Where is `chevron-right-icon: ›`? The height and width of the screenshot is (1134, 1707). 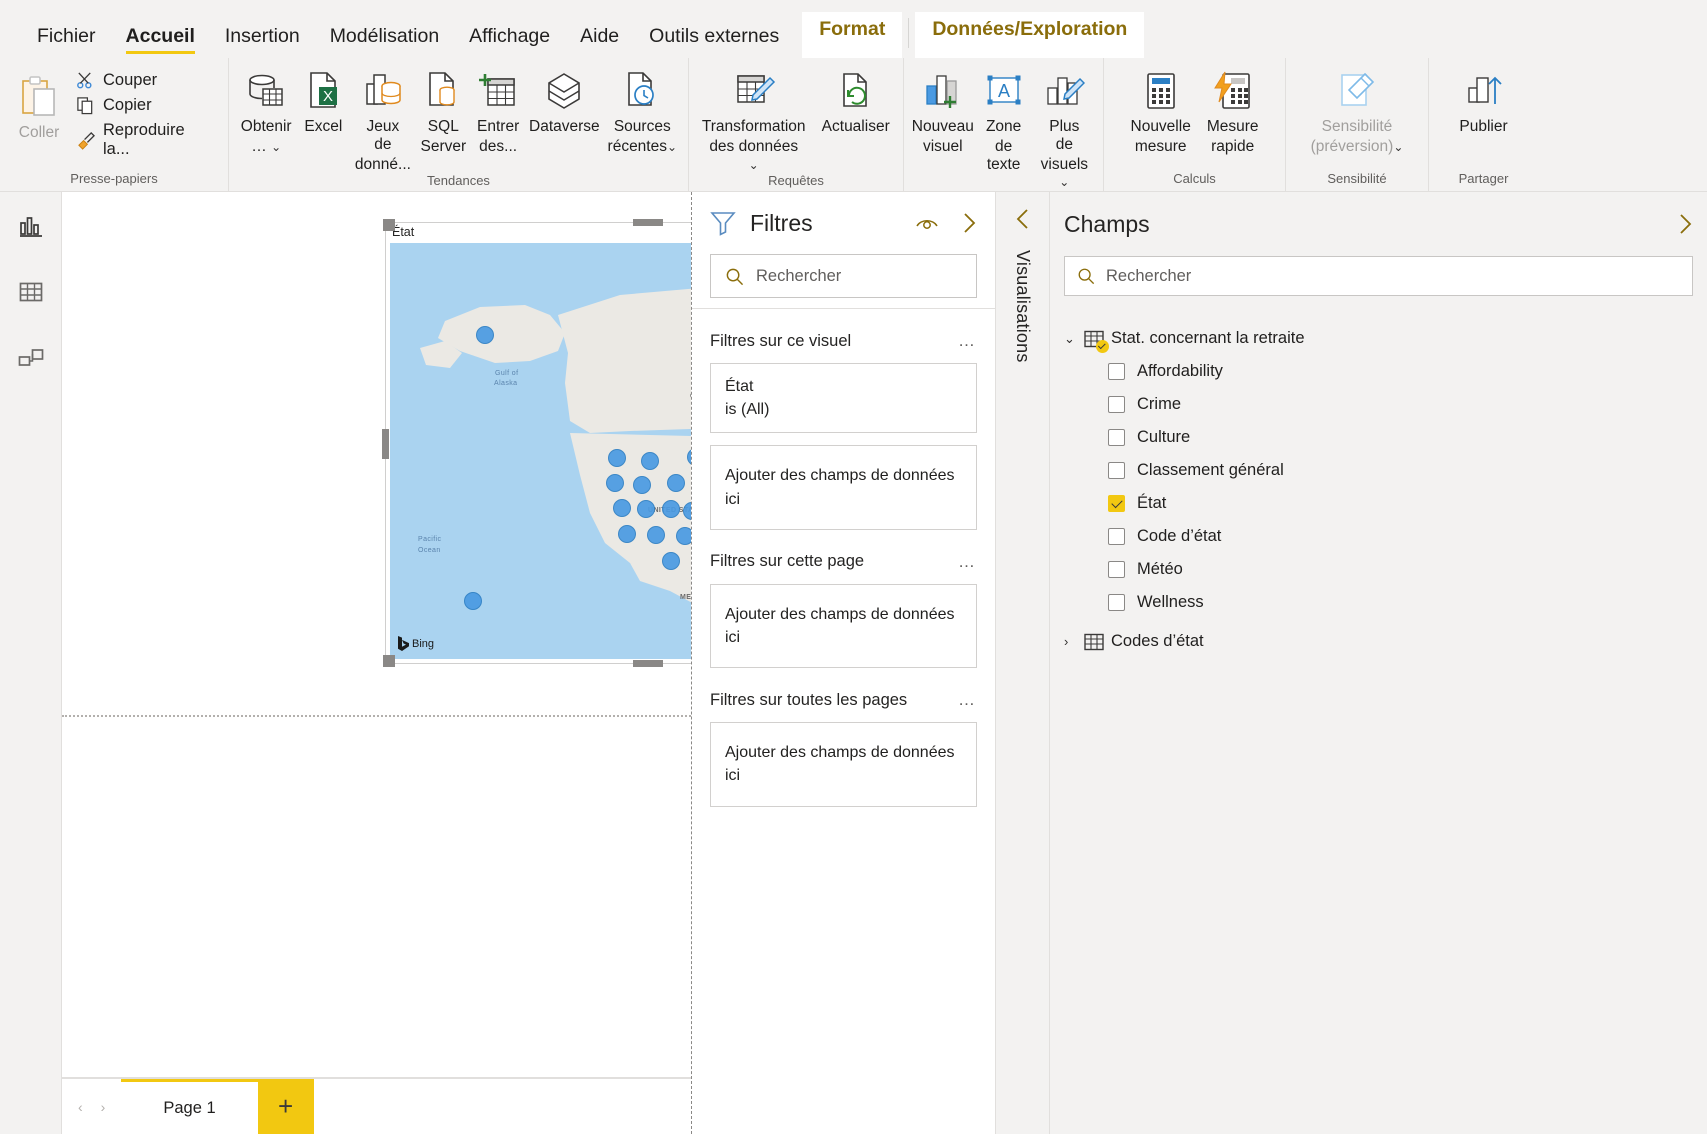
chevron-right-icon: › is located at coordinates (1070, 641).